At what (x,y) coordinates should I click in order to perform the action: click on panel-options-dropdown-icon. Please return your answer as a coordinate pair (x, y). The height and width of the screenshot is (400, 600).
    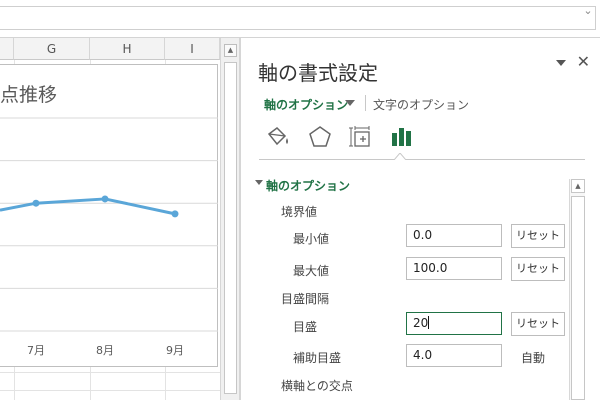
    Looking at the image, I should click on (561, 63).